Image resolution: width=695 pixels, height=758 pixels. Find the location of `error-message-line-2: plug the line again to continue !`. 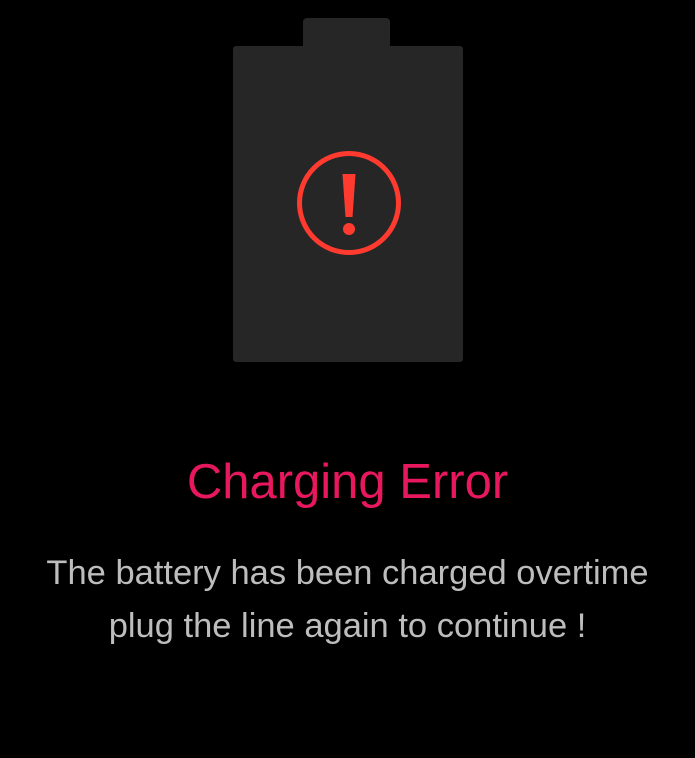

error-message-line-2: plug the line again to continue ! is located at coordinates (347, 626).